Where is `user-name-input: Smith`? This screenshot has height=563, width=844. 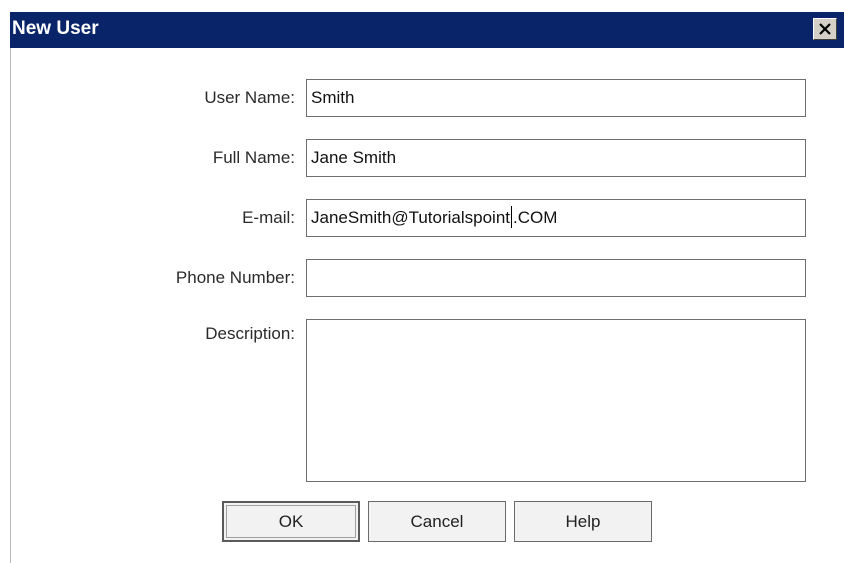
user-name-input: Smith is located at coordinates (556, 98).